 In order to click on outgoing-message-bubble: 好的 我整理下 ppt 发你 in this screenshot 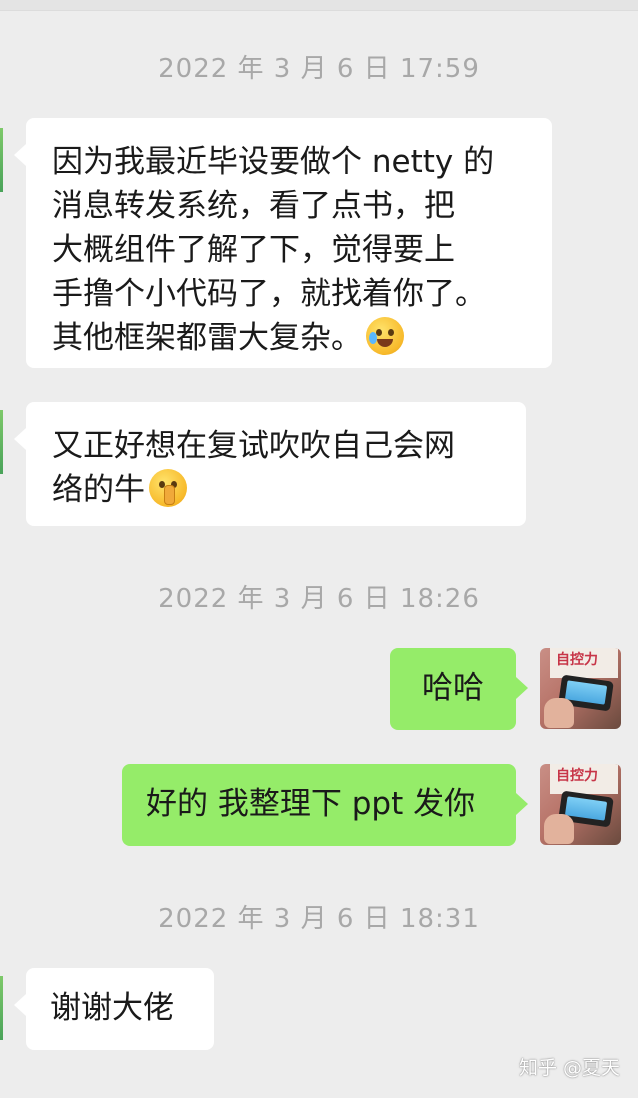, I will do `click(325, 805)`.